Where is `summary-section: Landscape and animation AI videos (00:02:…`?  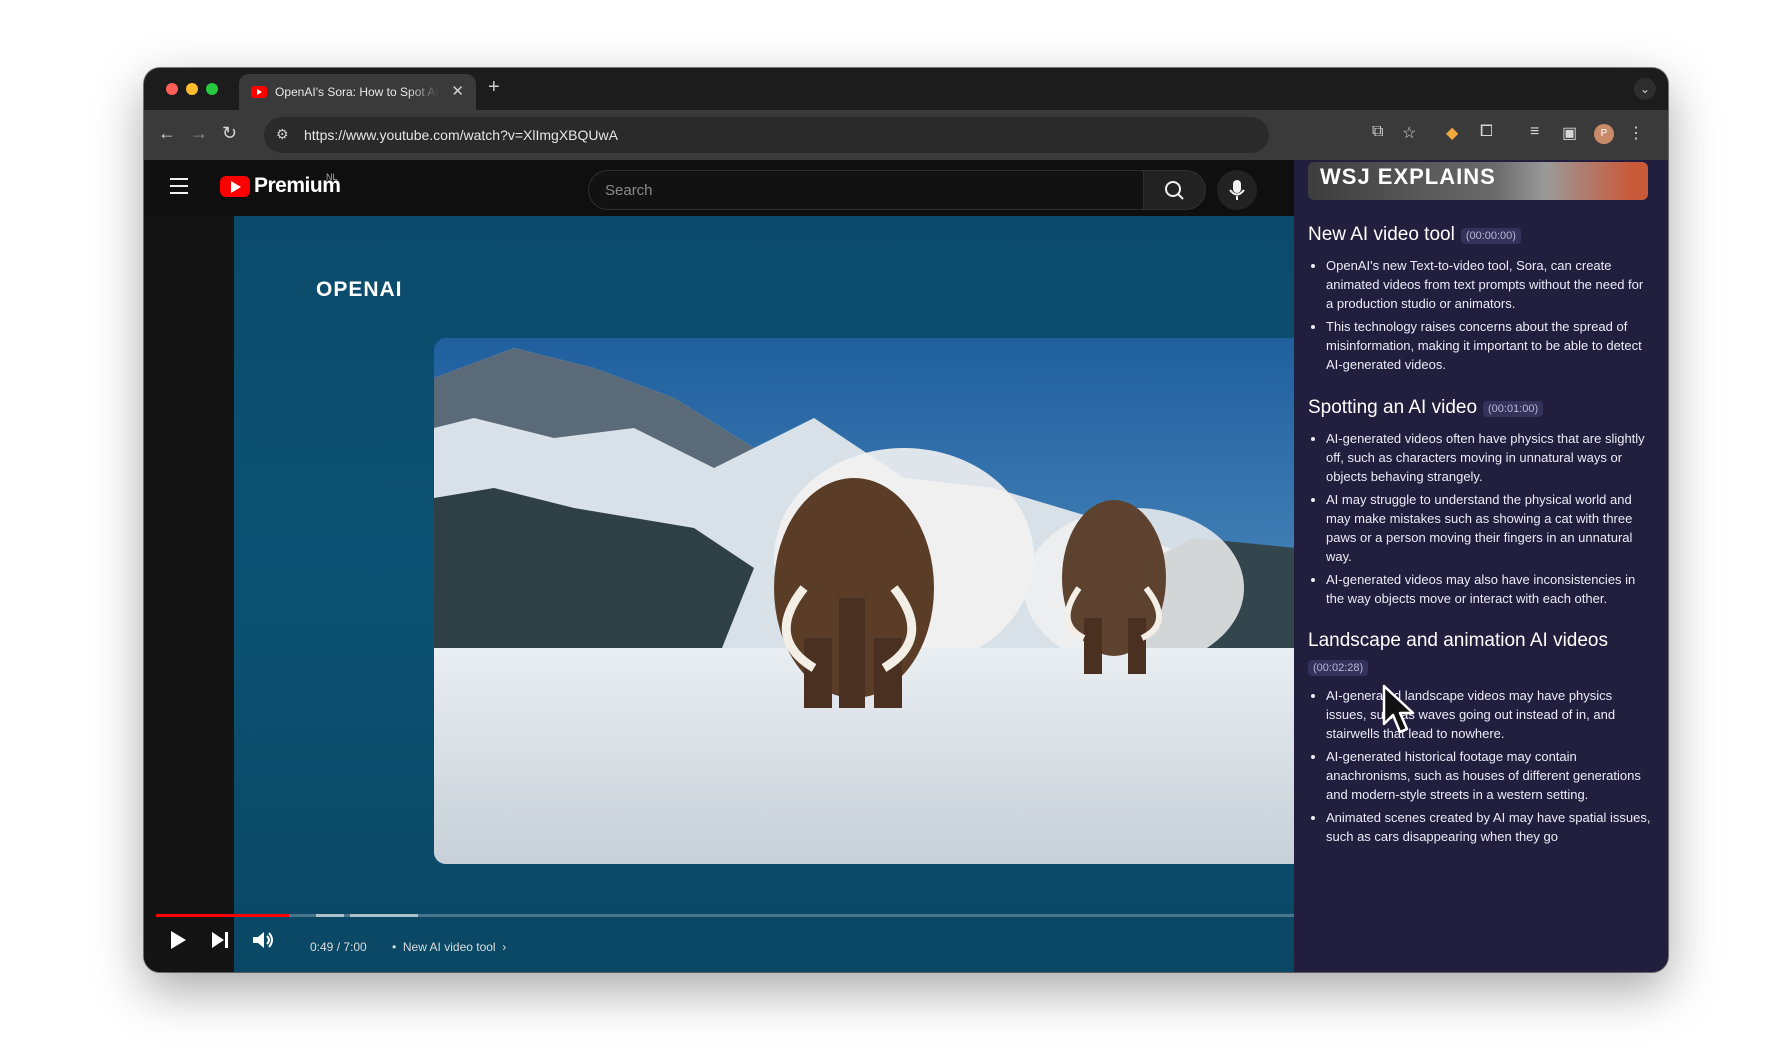
summary-section: Landscape and animation AI videos (00:02:… is located at coordinates (1480, 740).